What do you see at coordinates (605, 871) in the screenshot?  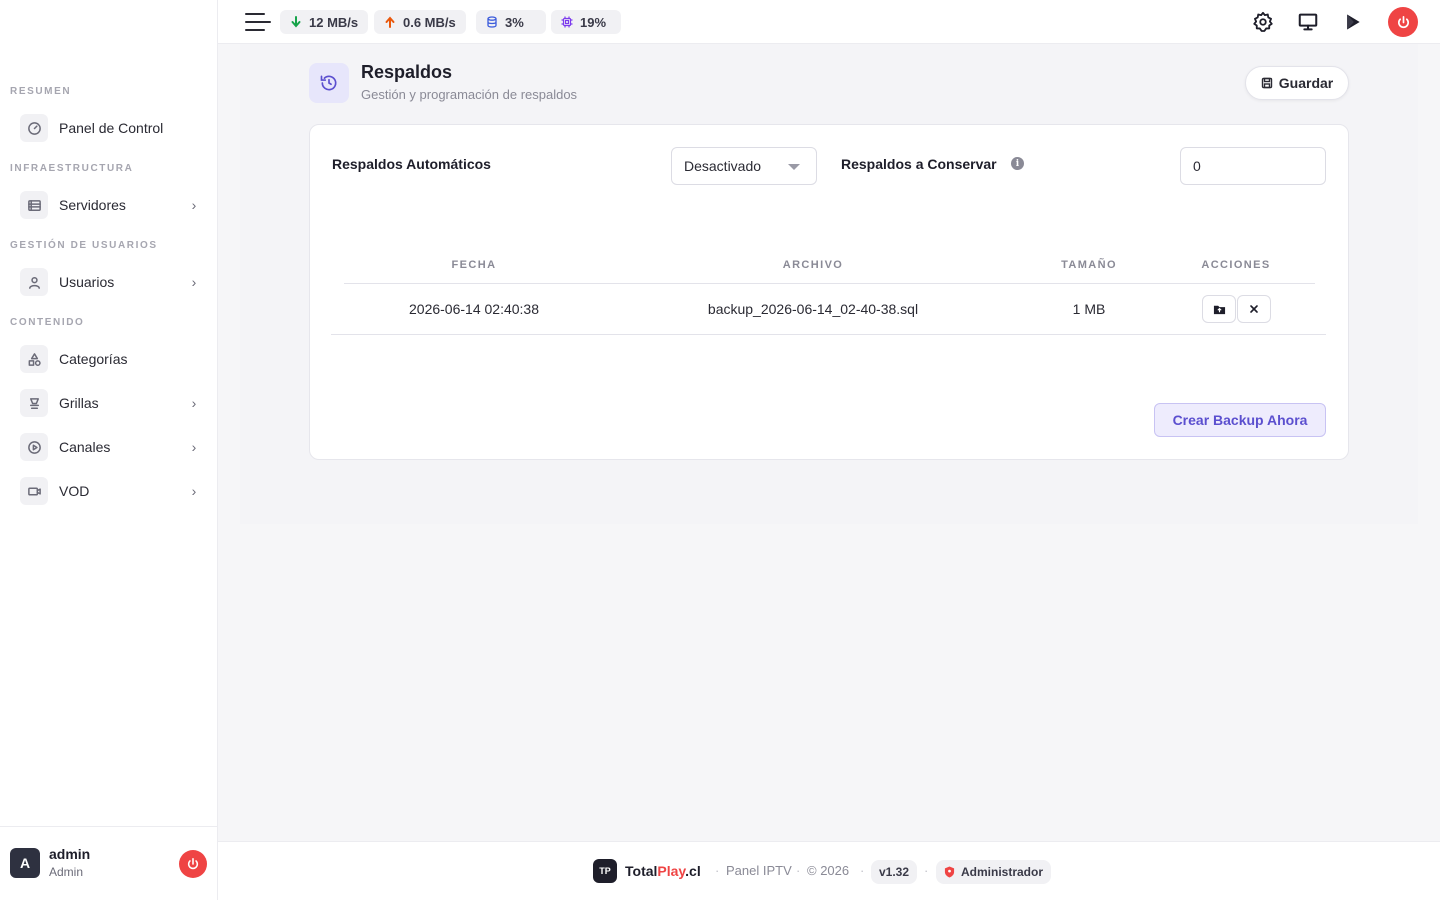 I see `brand-logo: TP` at bounding box center [605, 871].